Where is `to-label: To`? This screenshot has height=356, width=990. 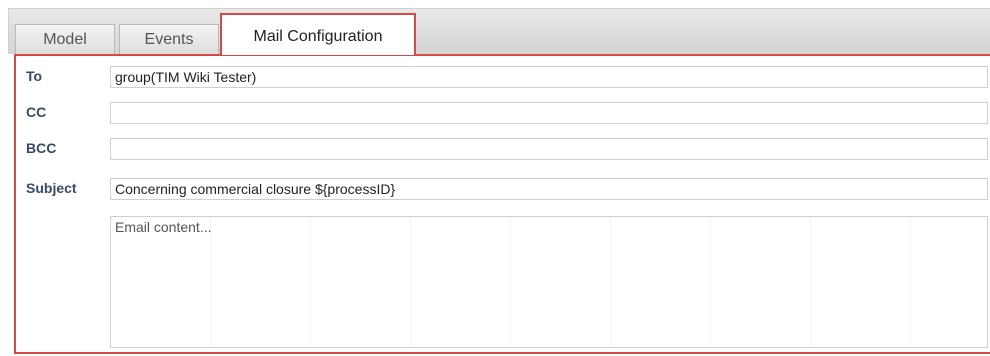
to-label: To is located at coordinates (34, 76).